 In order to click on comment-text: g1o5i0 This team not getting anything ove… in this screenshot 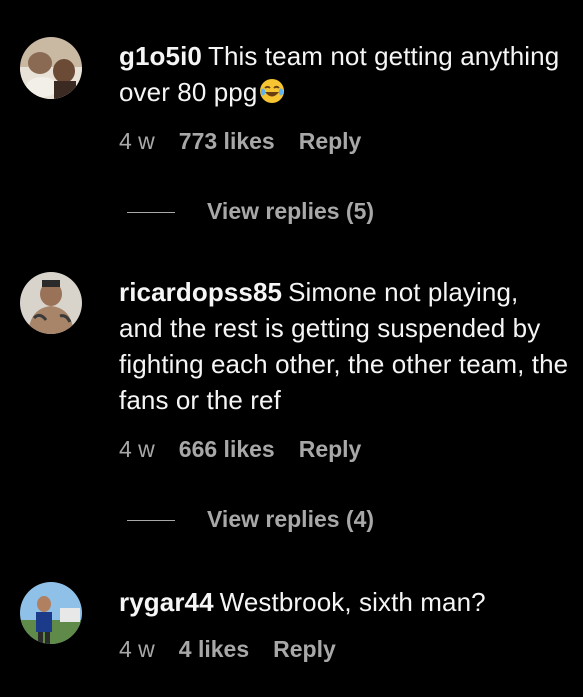, I will do `click(344, 74)`.